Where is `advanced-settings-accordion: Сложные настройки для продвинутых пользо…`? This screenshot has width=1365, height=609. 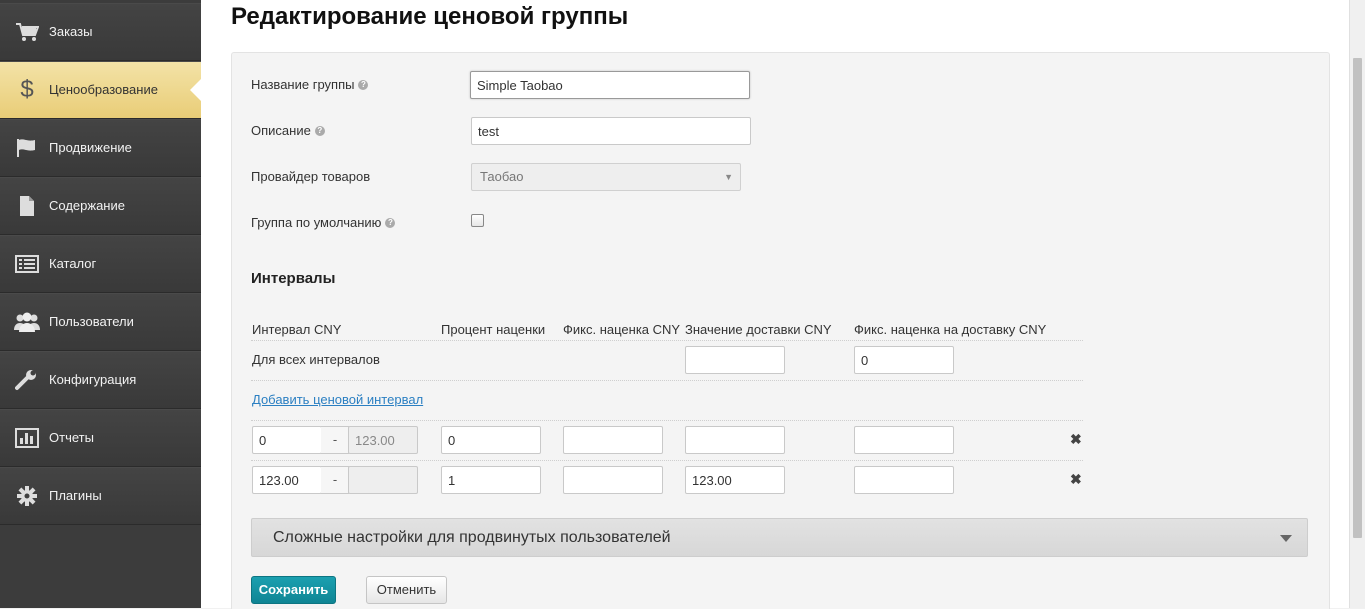
advanced-settings-accordion: Сложные настройки для продвинутых пользо… is located at coordinates (779, 537).